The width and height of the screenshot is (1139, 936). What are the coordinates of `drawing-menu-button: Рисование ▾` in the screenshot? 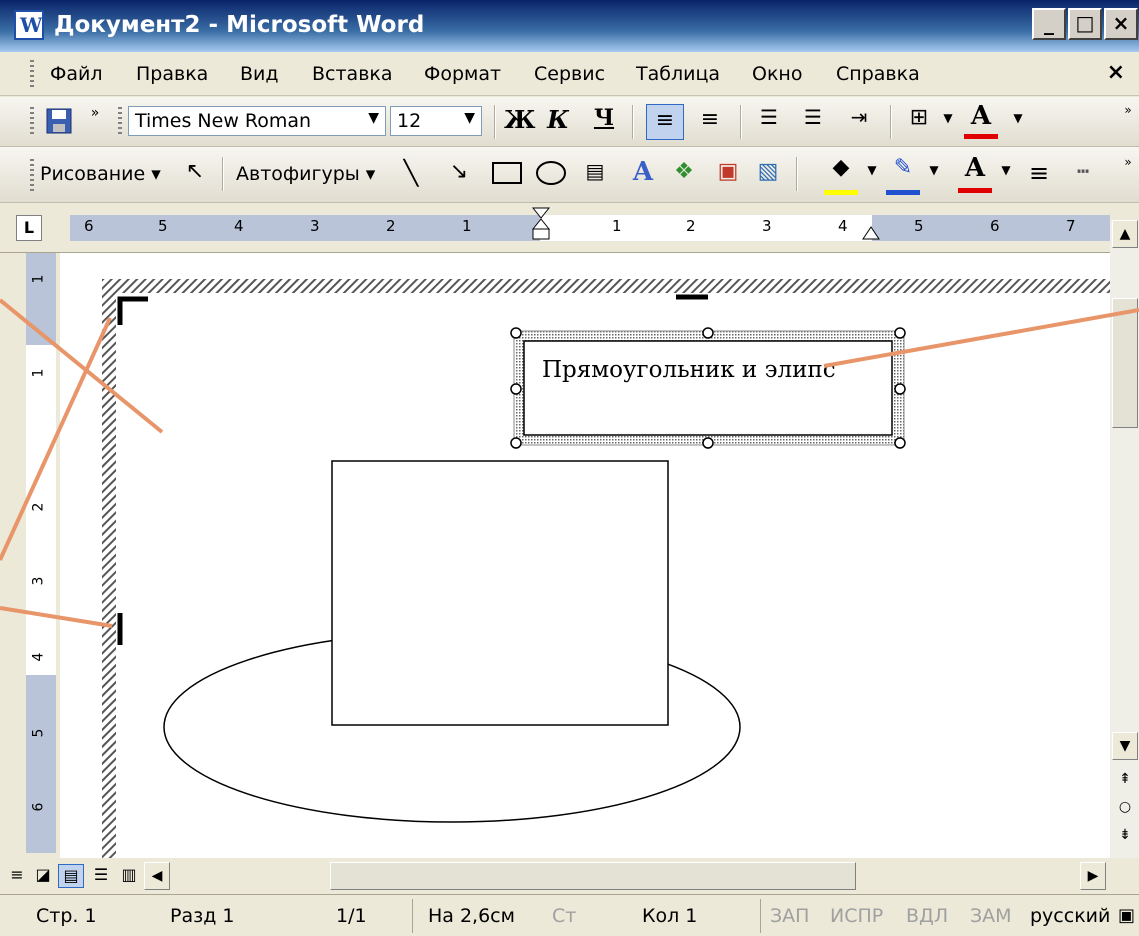 It's located at (100, 174).